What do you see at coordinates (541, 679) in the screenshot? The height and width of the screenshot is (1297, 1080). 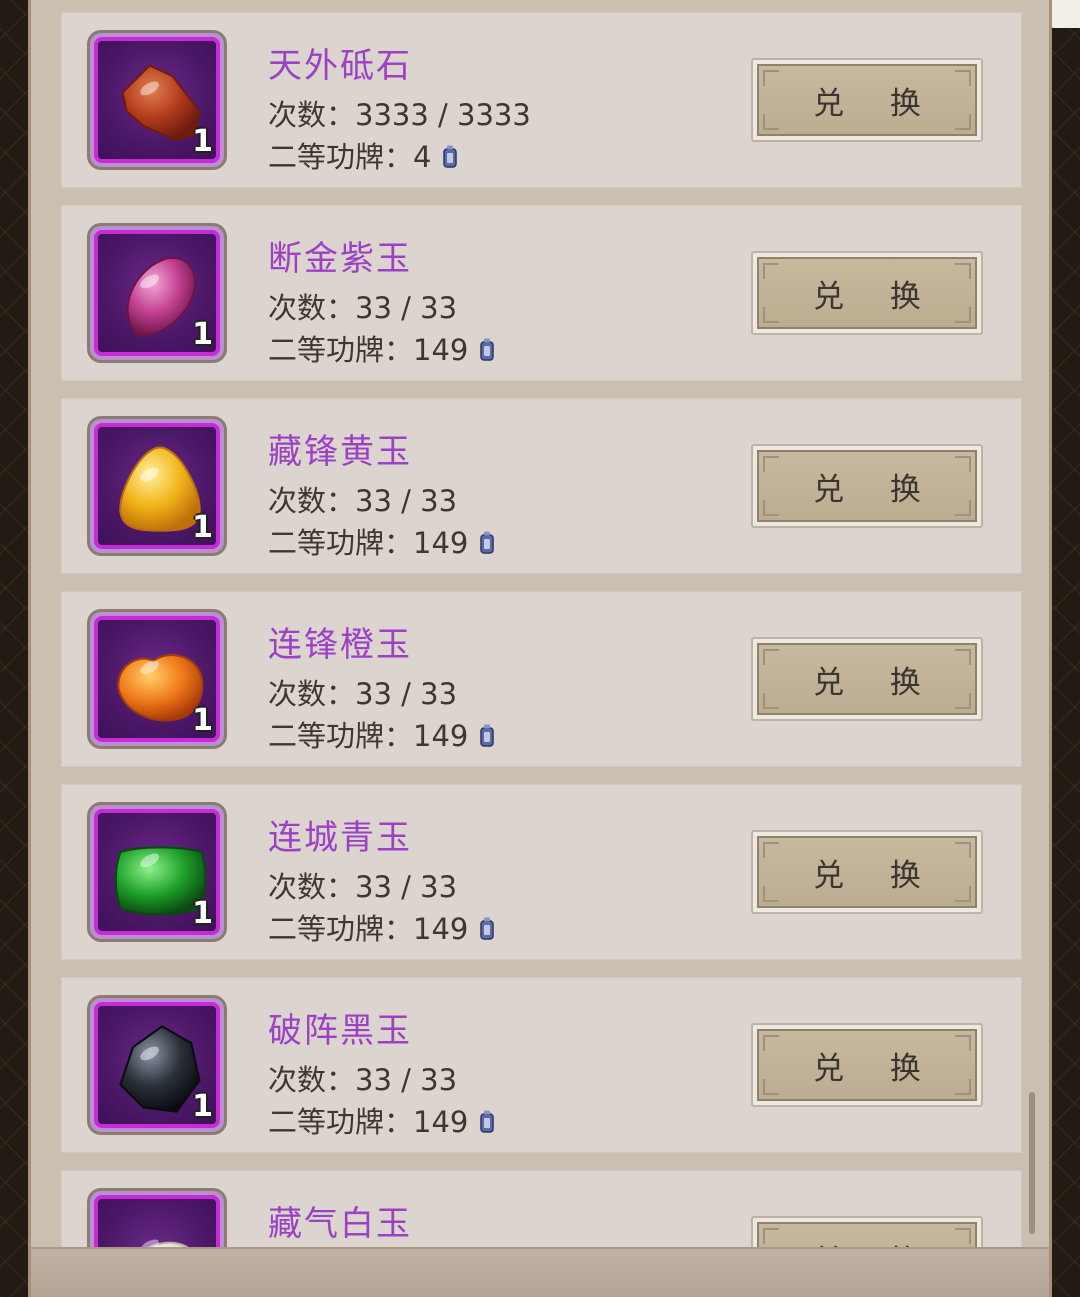 I see `exchange-item-row: 1 连锋橙玉 次数：33 / 33 二等功牌：149 兑 换` at bounding box center [541, 679].